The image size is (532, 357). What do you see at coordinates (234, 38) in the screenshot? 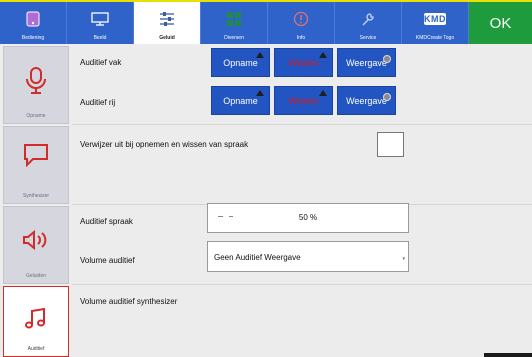
I see `tab-label: Diversen` at bounding box center [234, 38].